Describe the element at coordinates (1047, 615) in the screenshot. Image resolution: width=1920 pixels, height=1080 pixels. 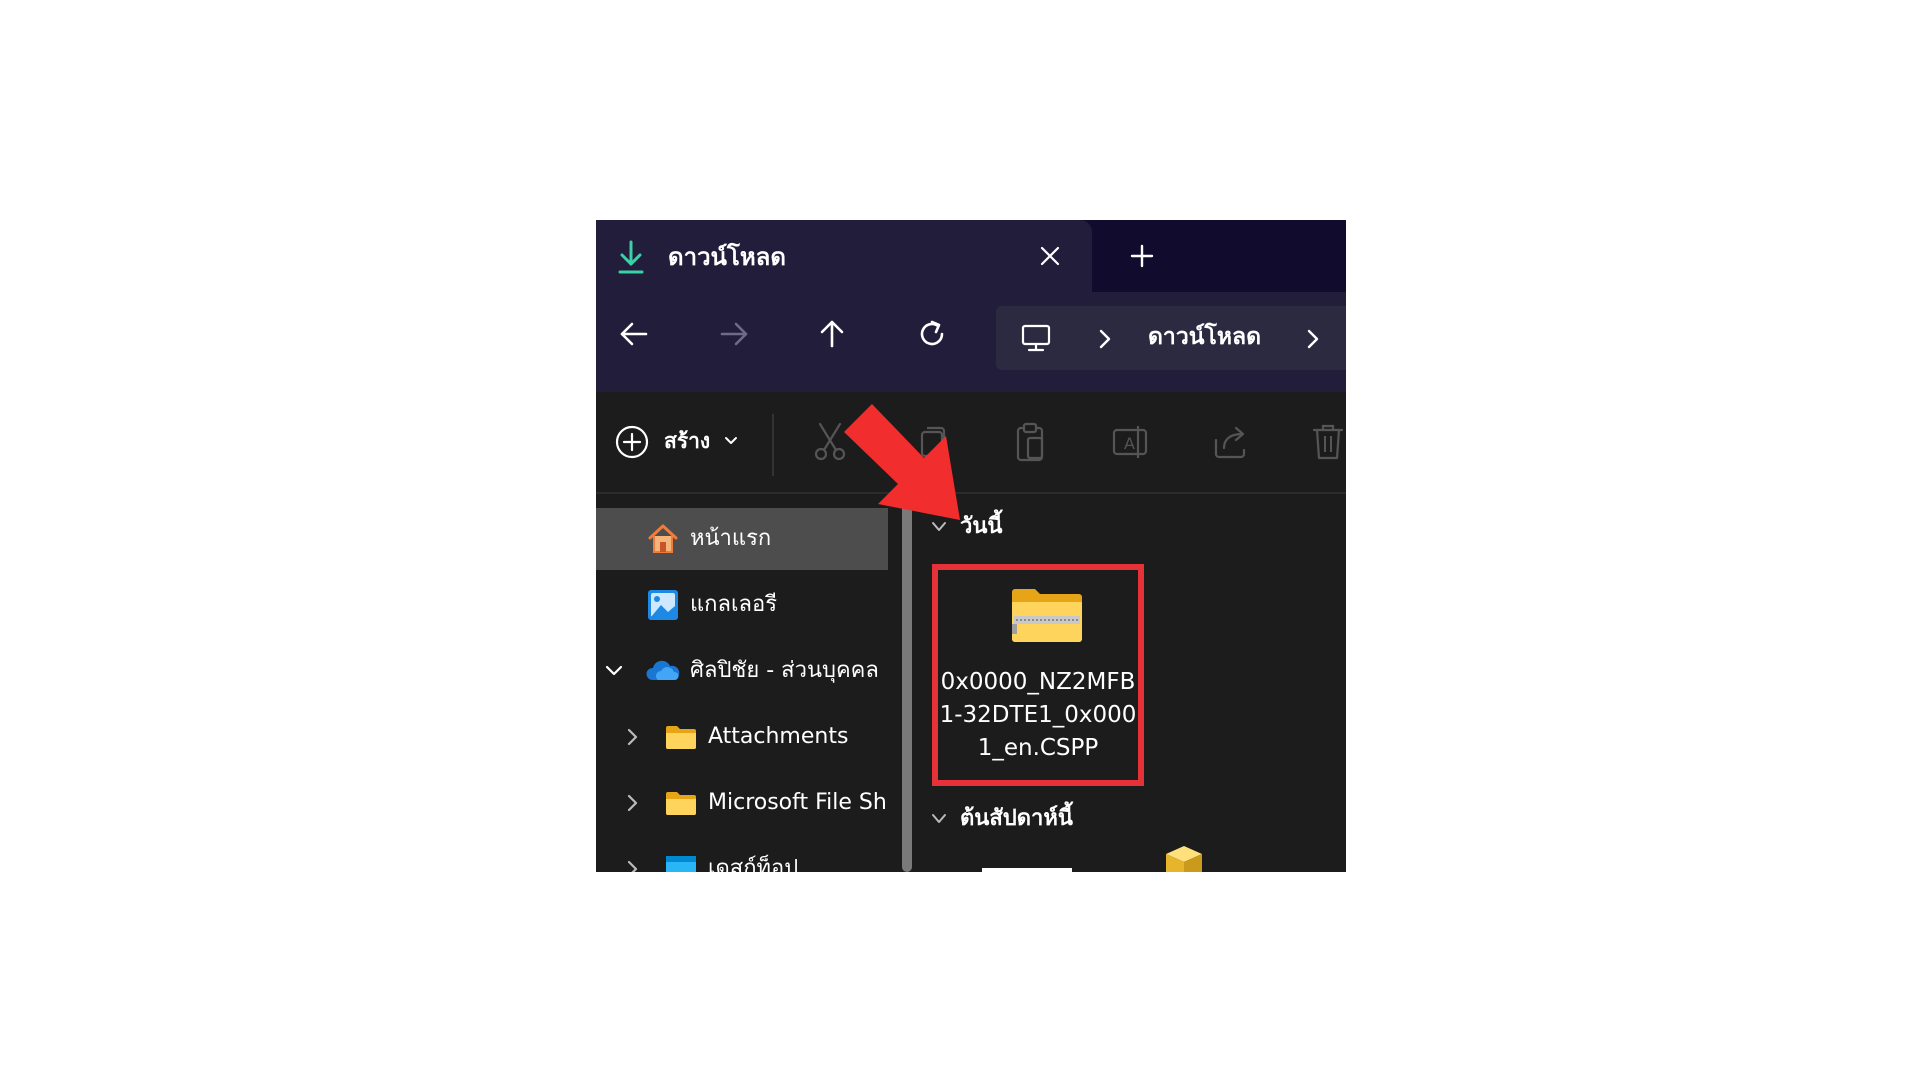
I see `zip-folder-icon` at that location.